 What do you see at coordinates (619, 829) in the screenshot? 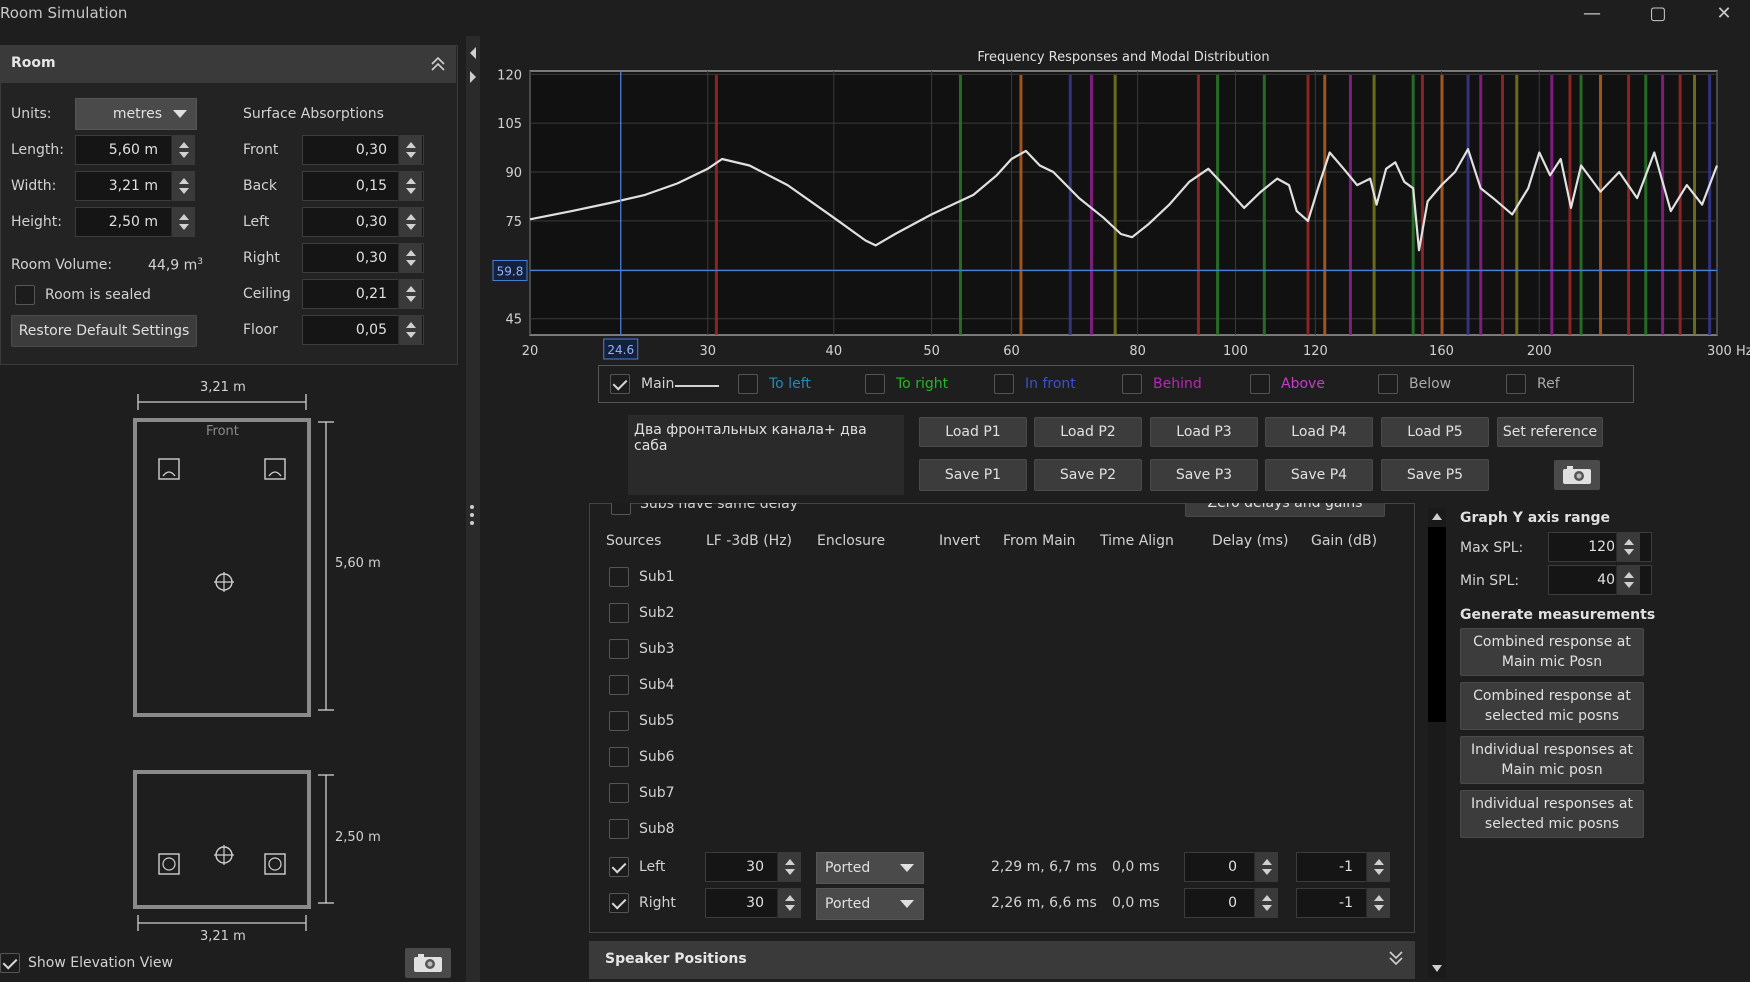
I see `source-sub8-checkbox` at bounding box center [619, 829].